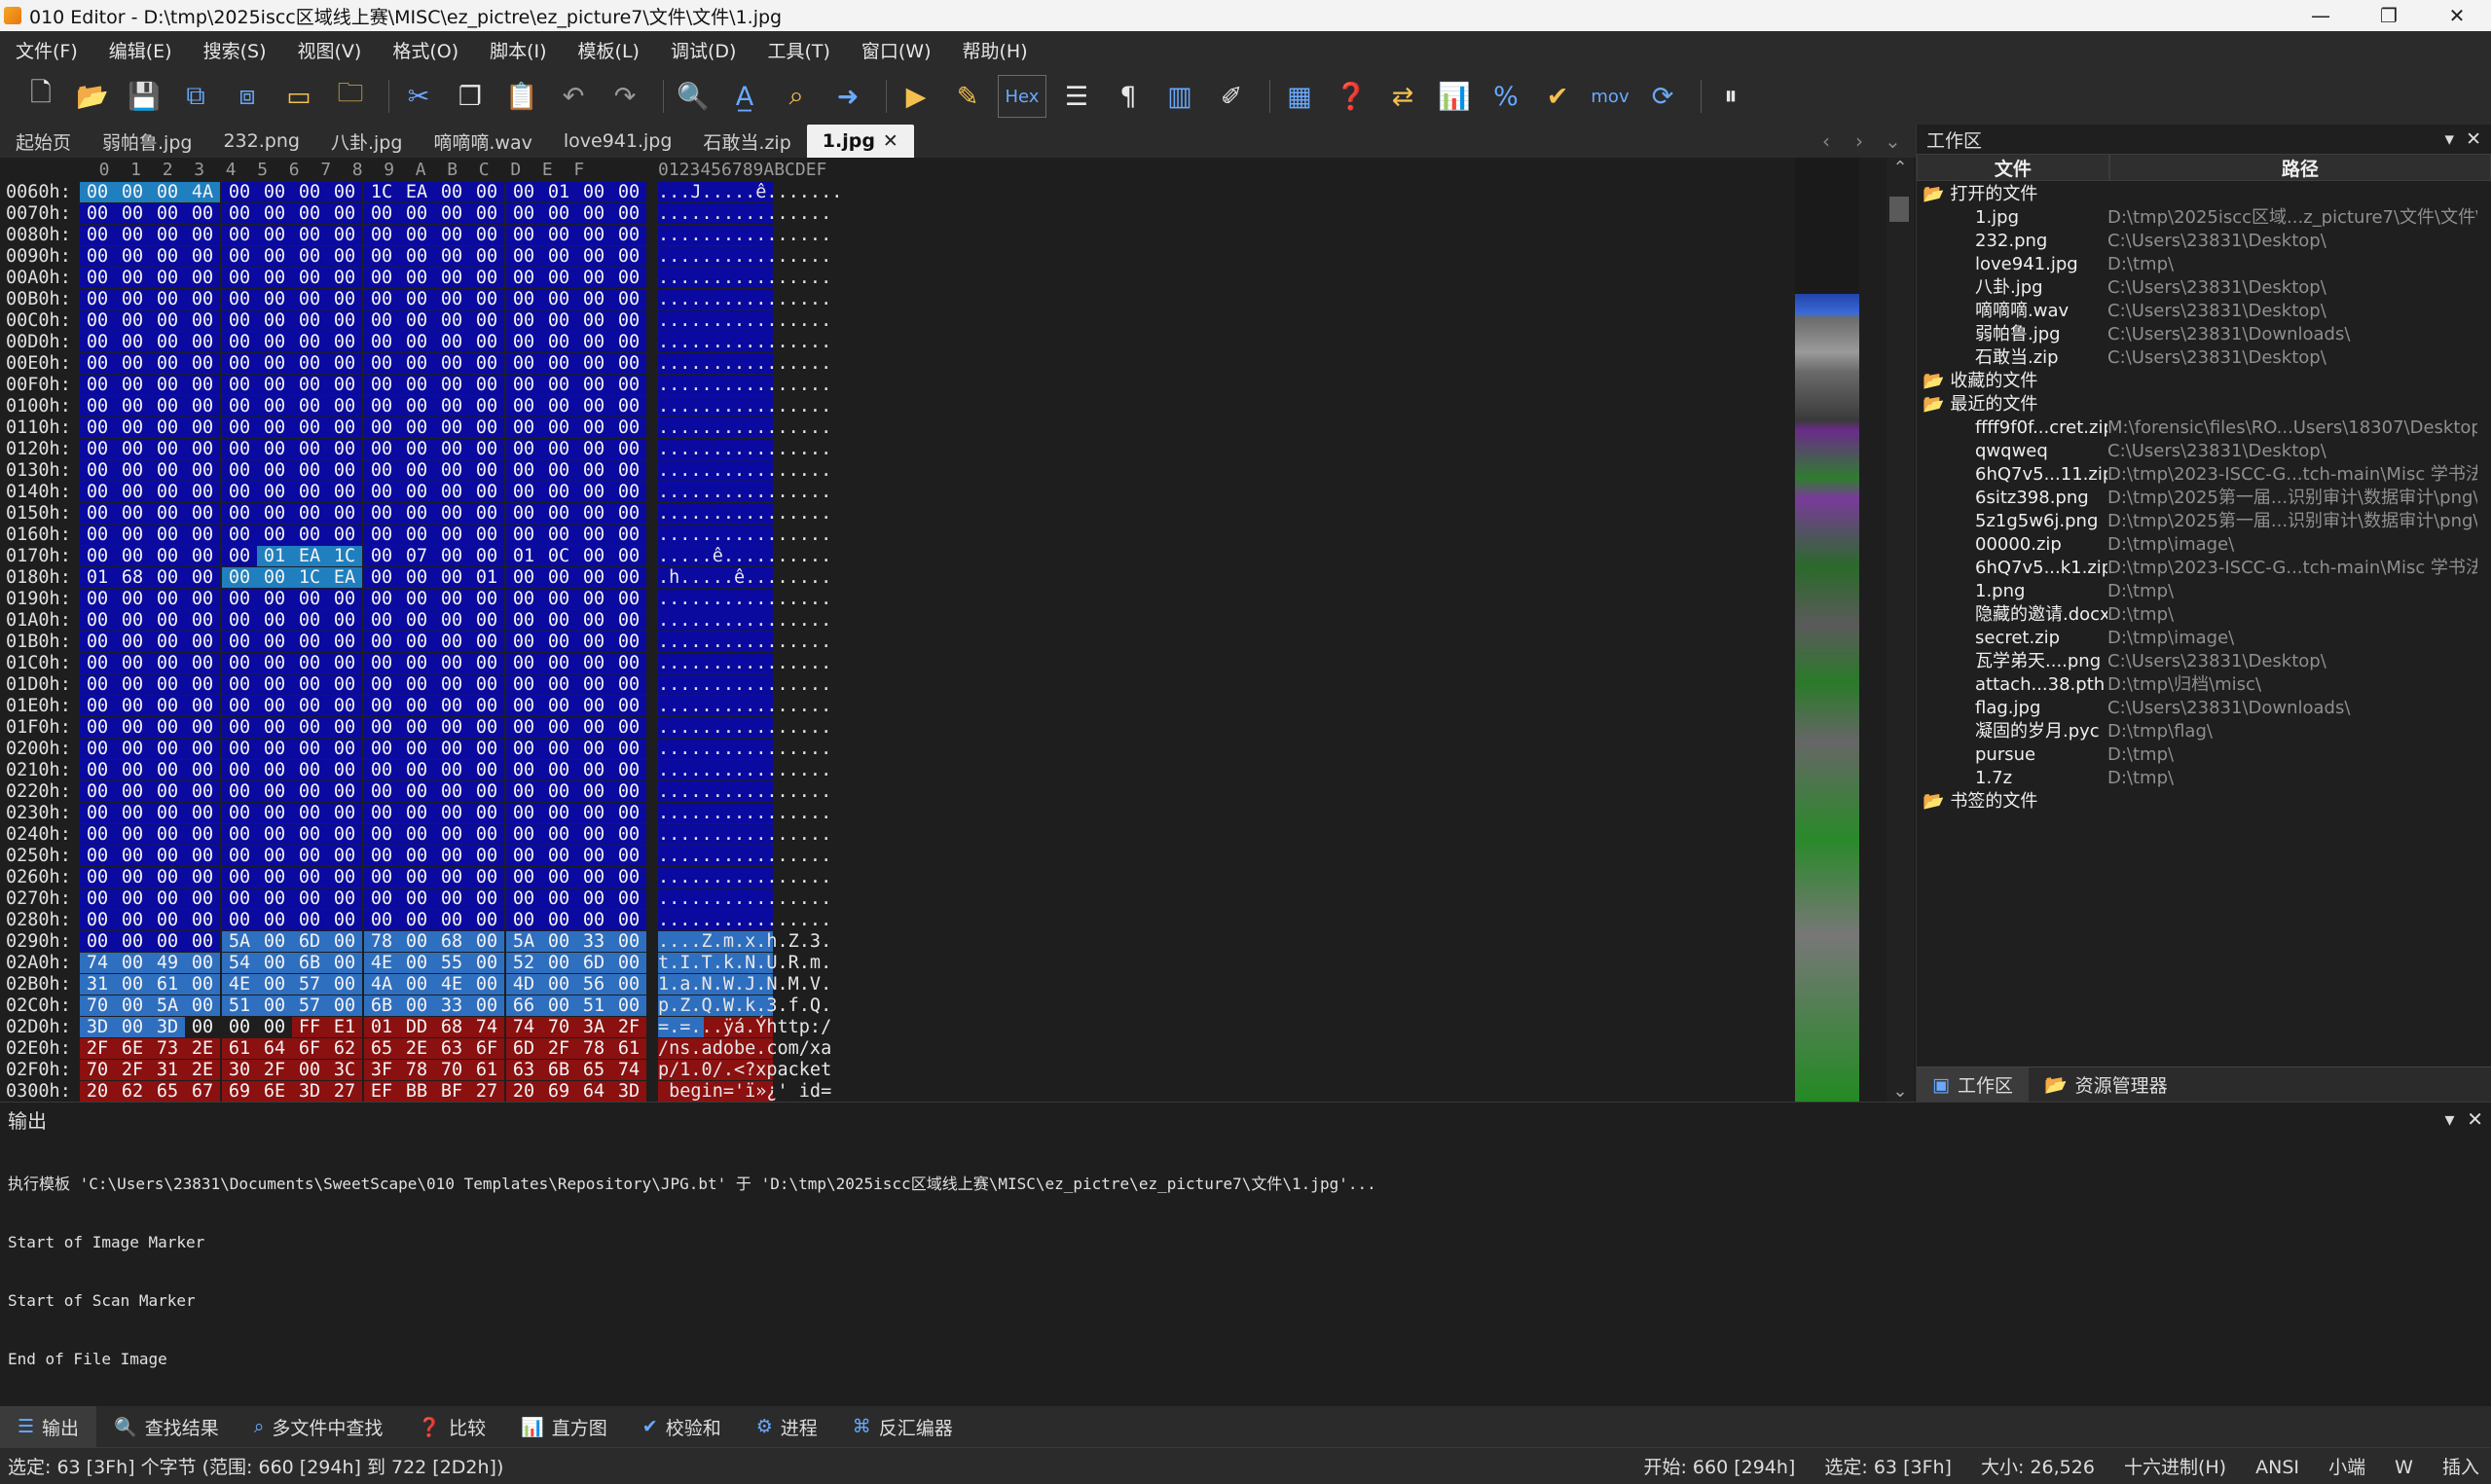 Image resolution: width=2491 pixels, height=1484 pixels. What do you see at coordinates (451, 962) in the screenshot?
I see `hex-byte: 55` at bounding box center [451, 962].